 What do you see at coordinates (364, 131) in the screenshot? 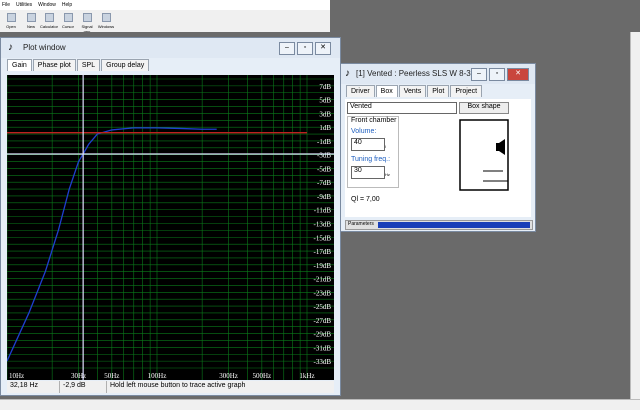
I see `volume-label: Volume:` at bounding box center [364, 131].